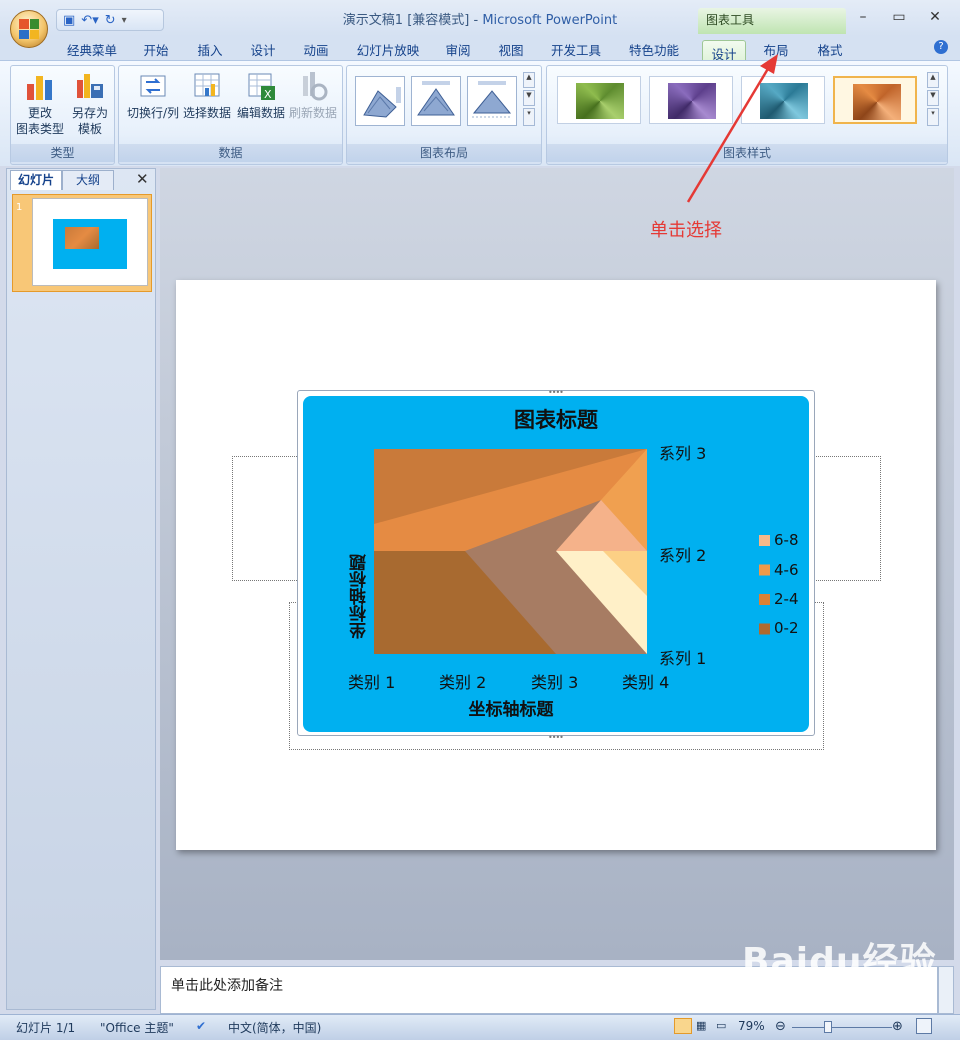  I want to click on slides-pane, so click(81, 589).